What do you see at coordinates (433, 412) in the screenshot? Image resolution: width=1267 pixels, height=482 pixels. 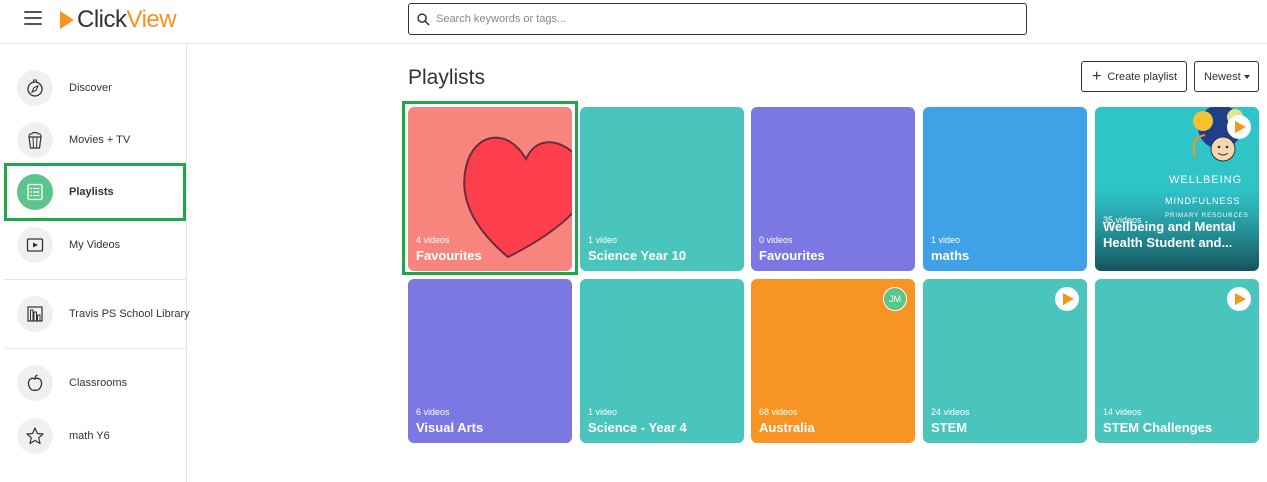 I see `card-video-count: 6 videos` at bounding box center [433, 412].